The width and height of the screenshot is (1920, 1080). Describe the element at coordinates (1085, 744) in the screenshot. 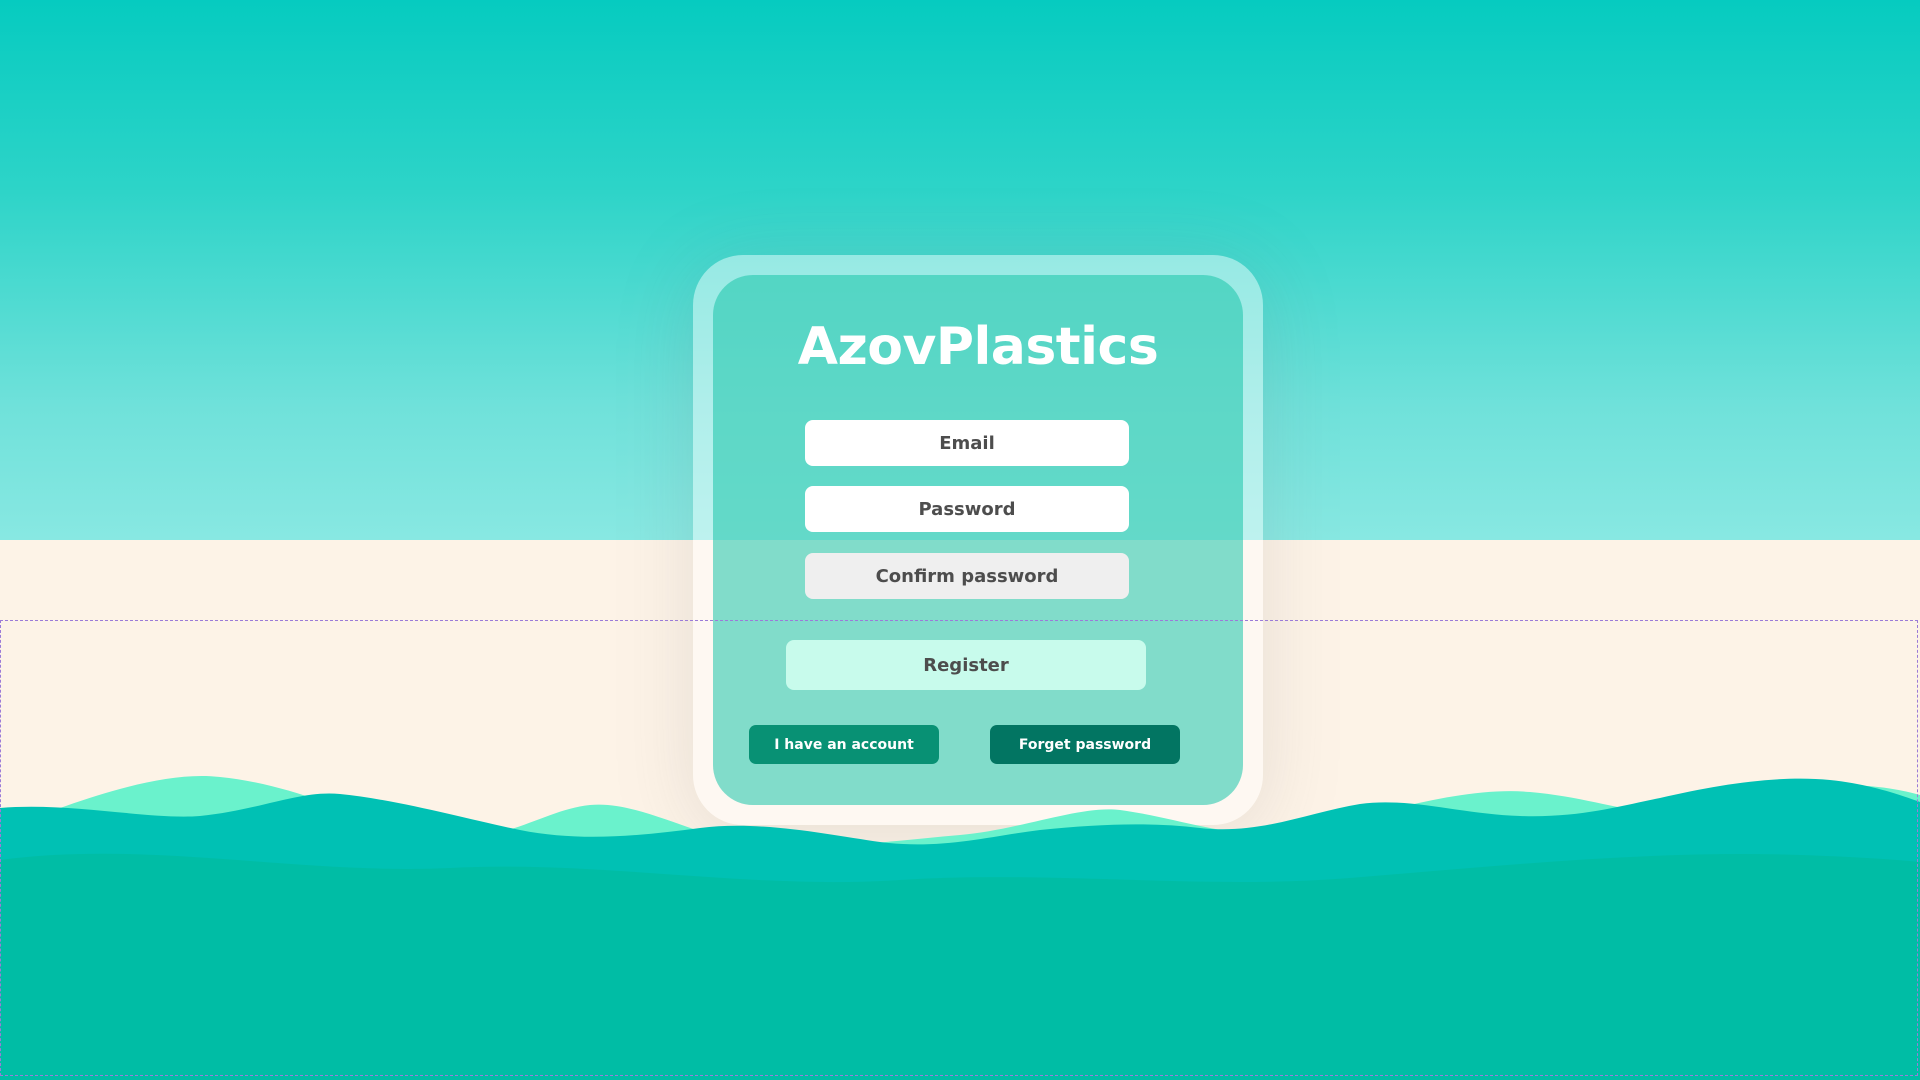

I see `forget-password-button: Forget password` at that location.